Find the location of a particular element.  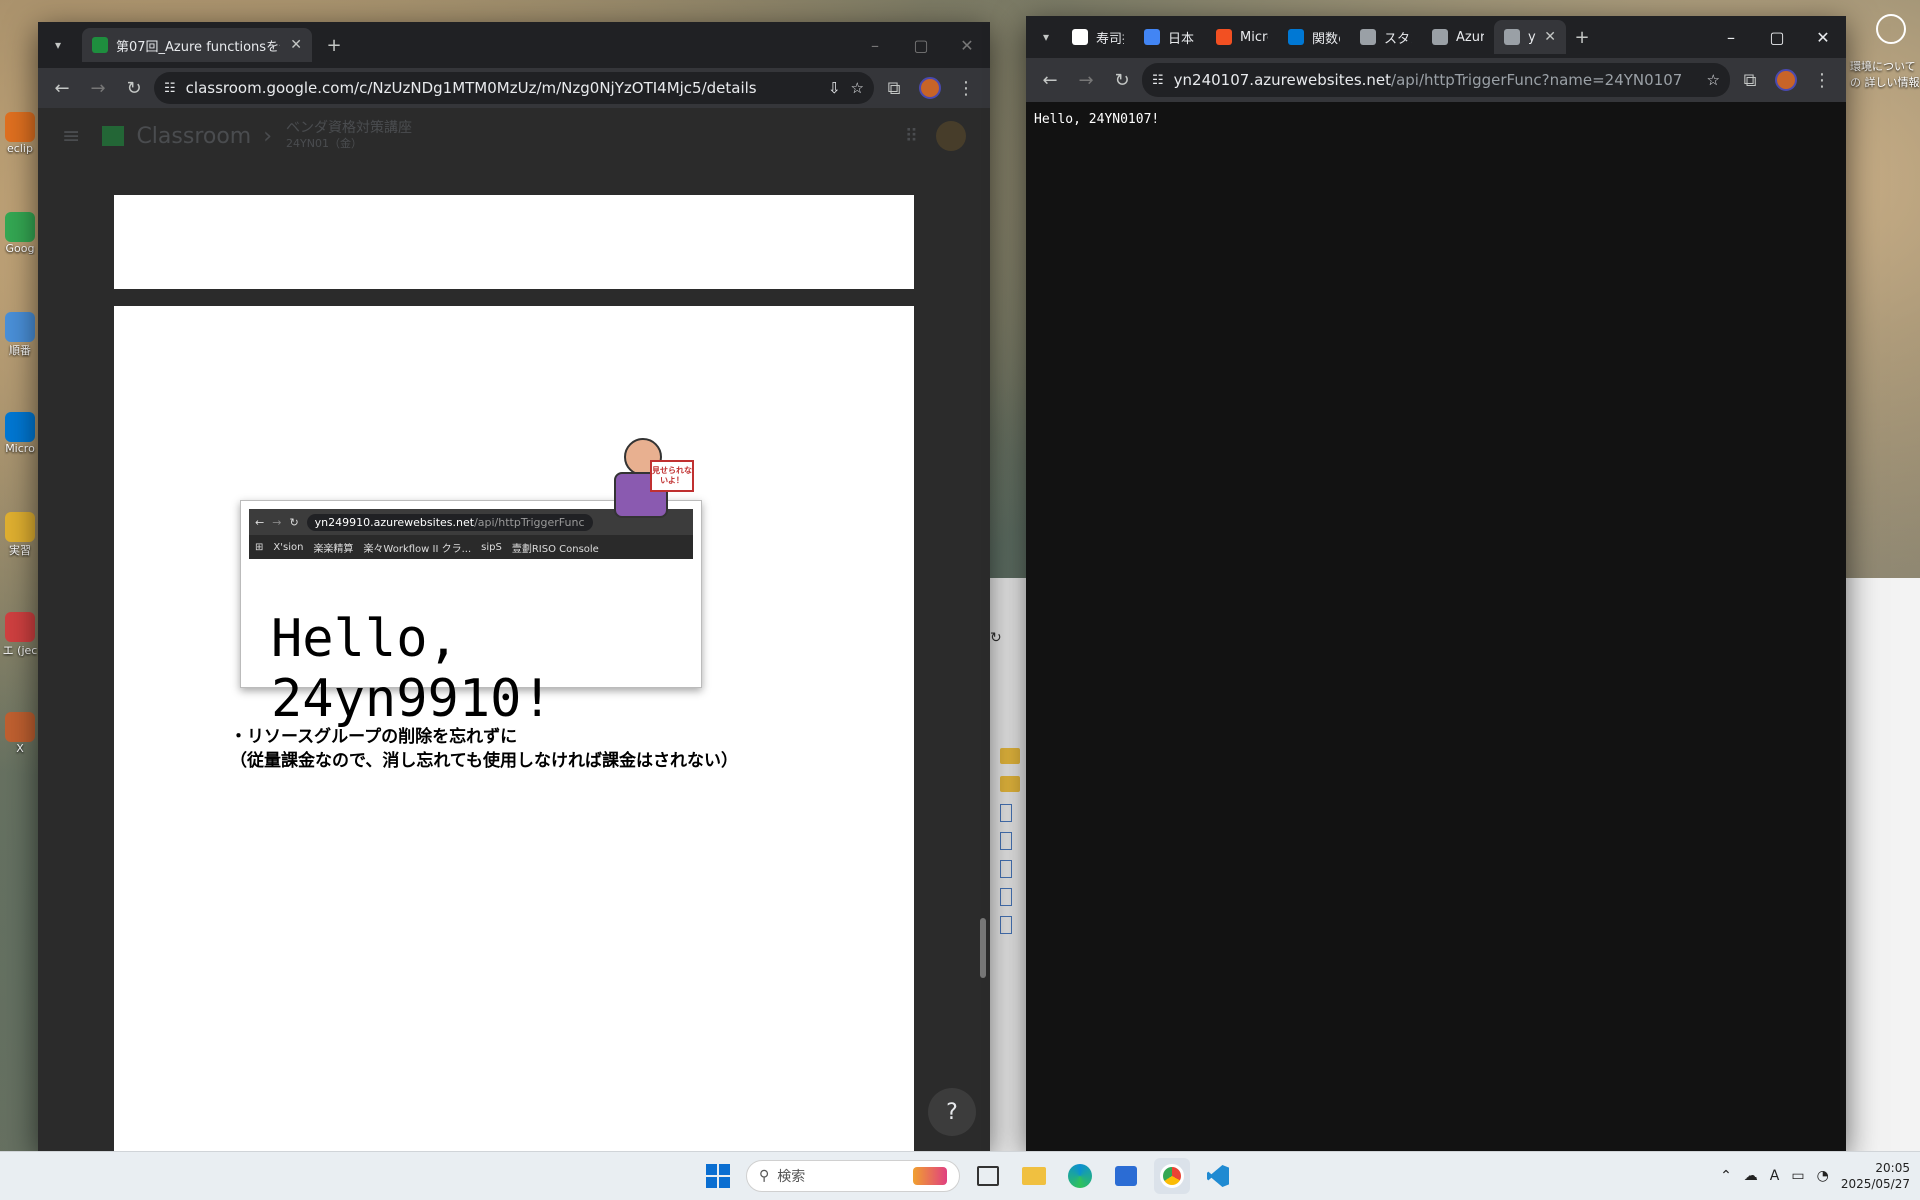

browser-tab: 寿司打 is located at coordinates (1098, 37).